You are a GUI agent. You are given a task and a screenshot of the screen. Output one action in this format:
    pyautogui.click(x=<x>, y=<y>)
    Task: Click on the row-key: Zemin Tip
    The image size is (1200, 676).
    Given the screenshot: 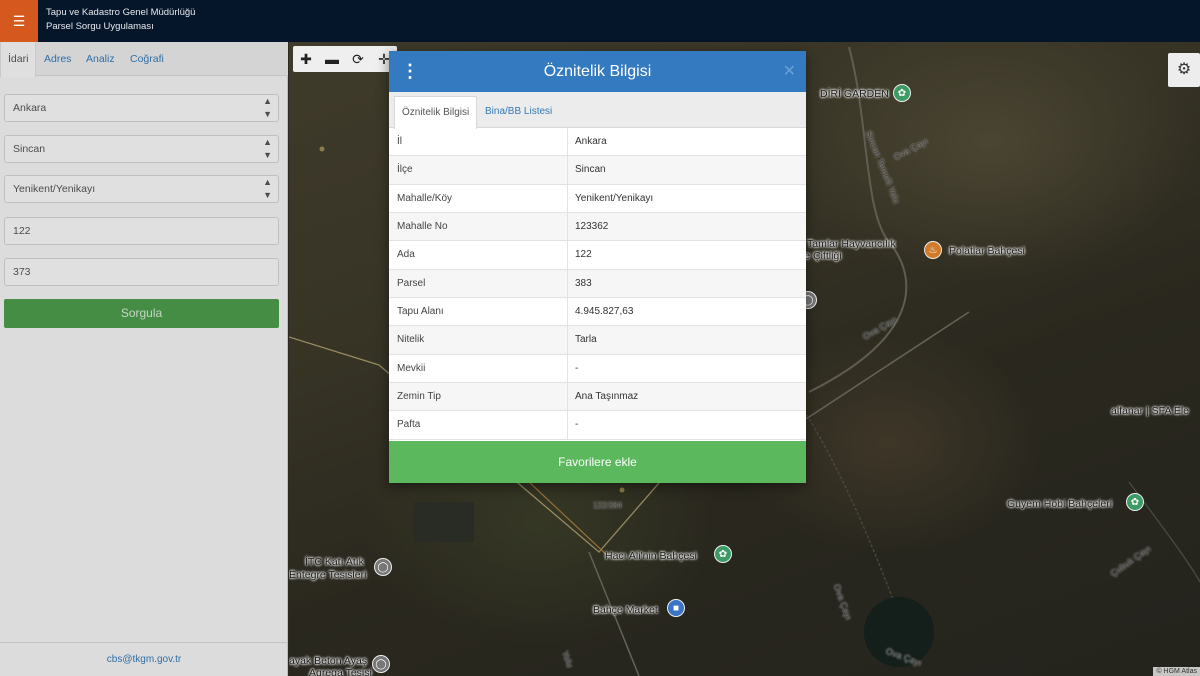 What is the action you would take?
    pyautogui.click(x=478, y=397)
    